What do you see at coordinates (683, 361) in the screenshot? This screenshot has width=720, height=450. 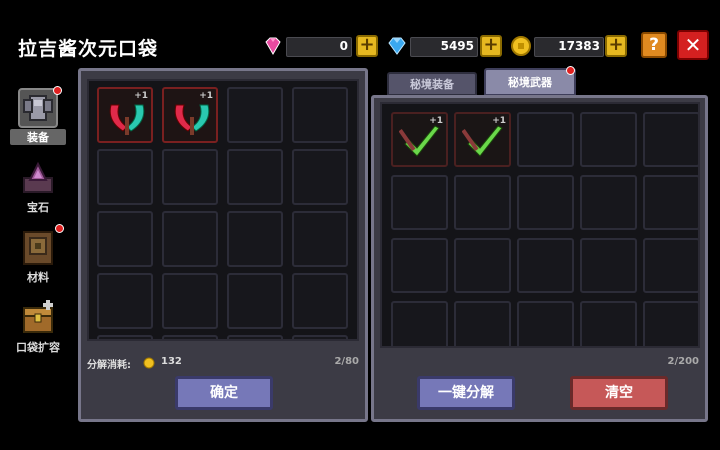 I see `weapons-capacity: 2/200` at bounding box center [683, 361].